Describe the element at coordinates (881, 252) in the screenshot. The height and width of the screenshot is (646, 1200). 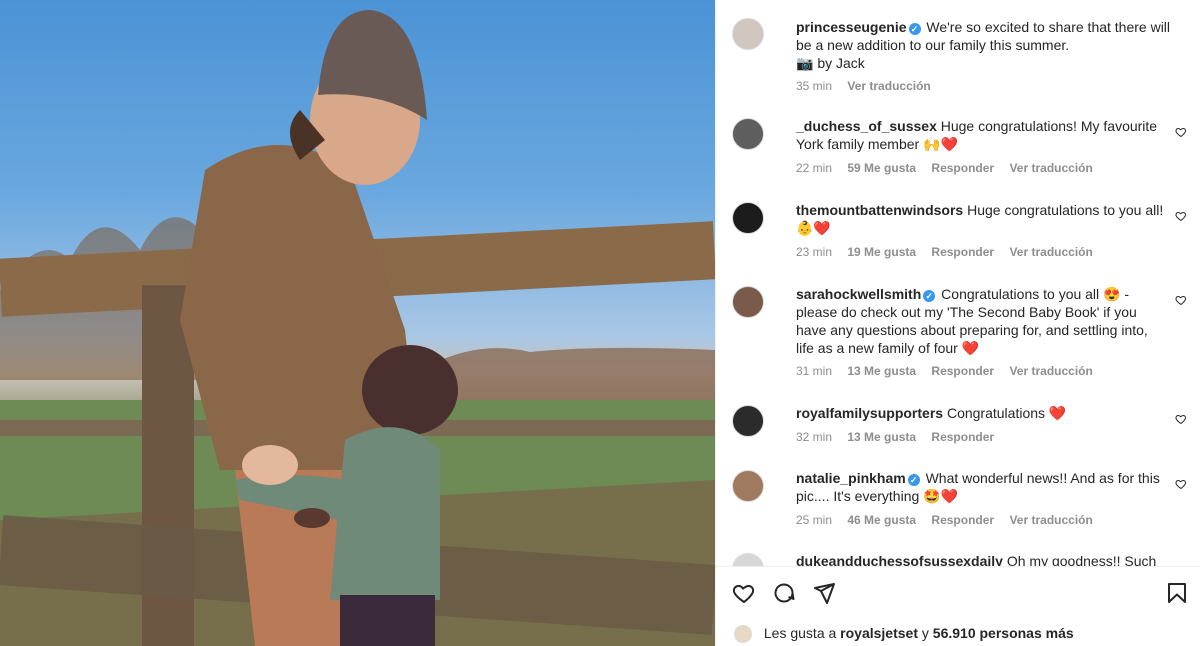
I see `comment-likes: 19 Me gusta` at that location.